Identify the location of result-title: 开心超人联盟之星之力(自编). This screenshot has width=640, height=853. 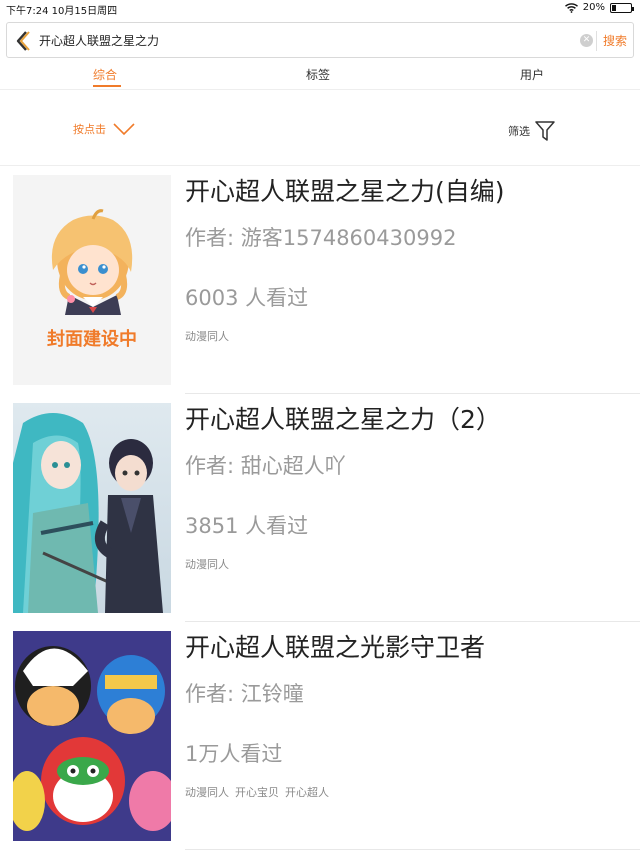
(412, 192).